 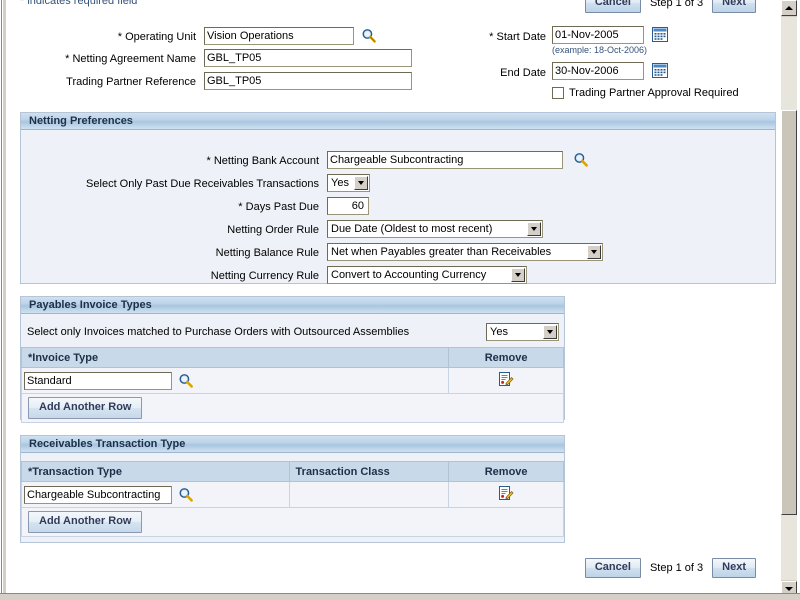 I want to click on cell-invoice-type, so click(x=235, y=380).